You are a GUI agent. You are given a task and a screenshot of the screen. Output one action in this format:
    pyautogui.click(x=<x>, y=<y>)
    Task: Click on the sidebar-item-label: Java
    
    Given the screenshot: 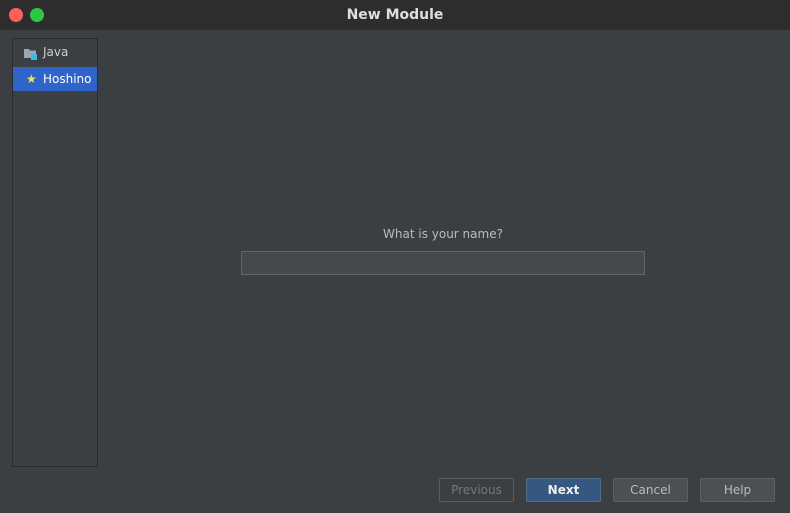 What is the action you would take?
    pyautogui.click(x=56, y=52)
    